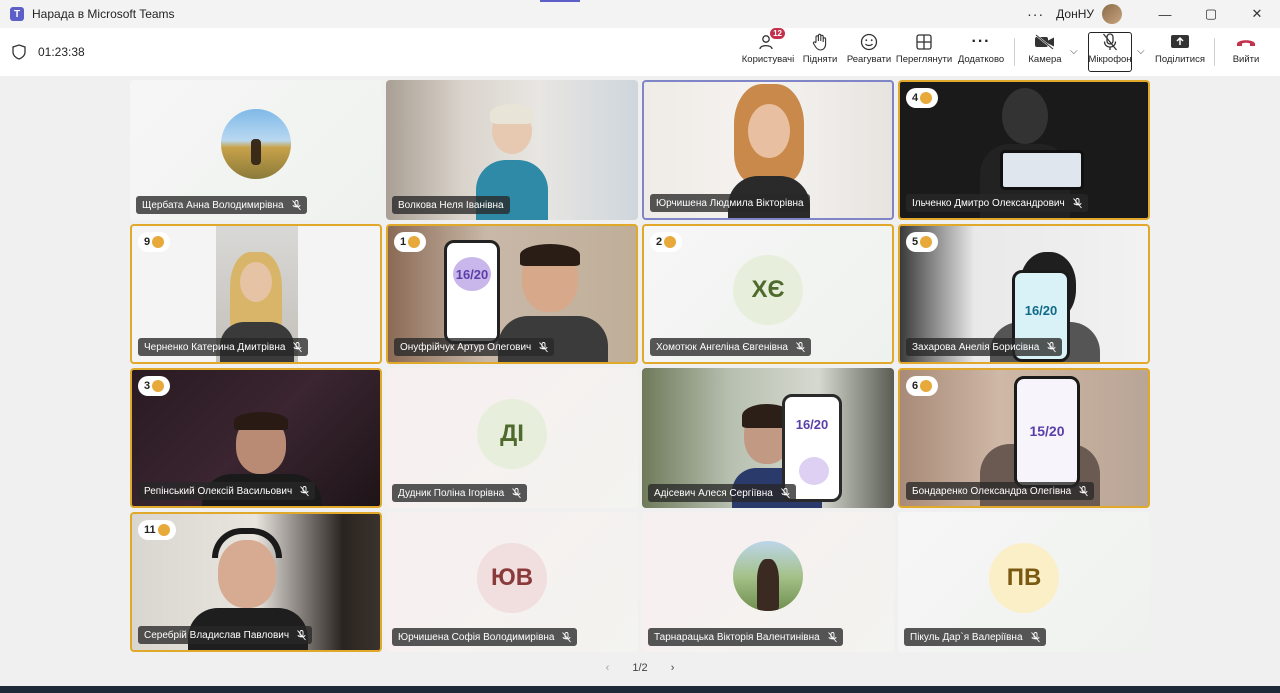 This screenshot has width=1280, height=693. Describe the element at coordinates (1180, 42) in the screenshot. I see `share-screen-icon` at that location.